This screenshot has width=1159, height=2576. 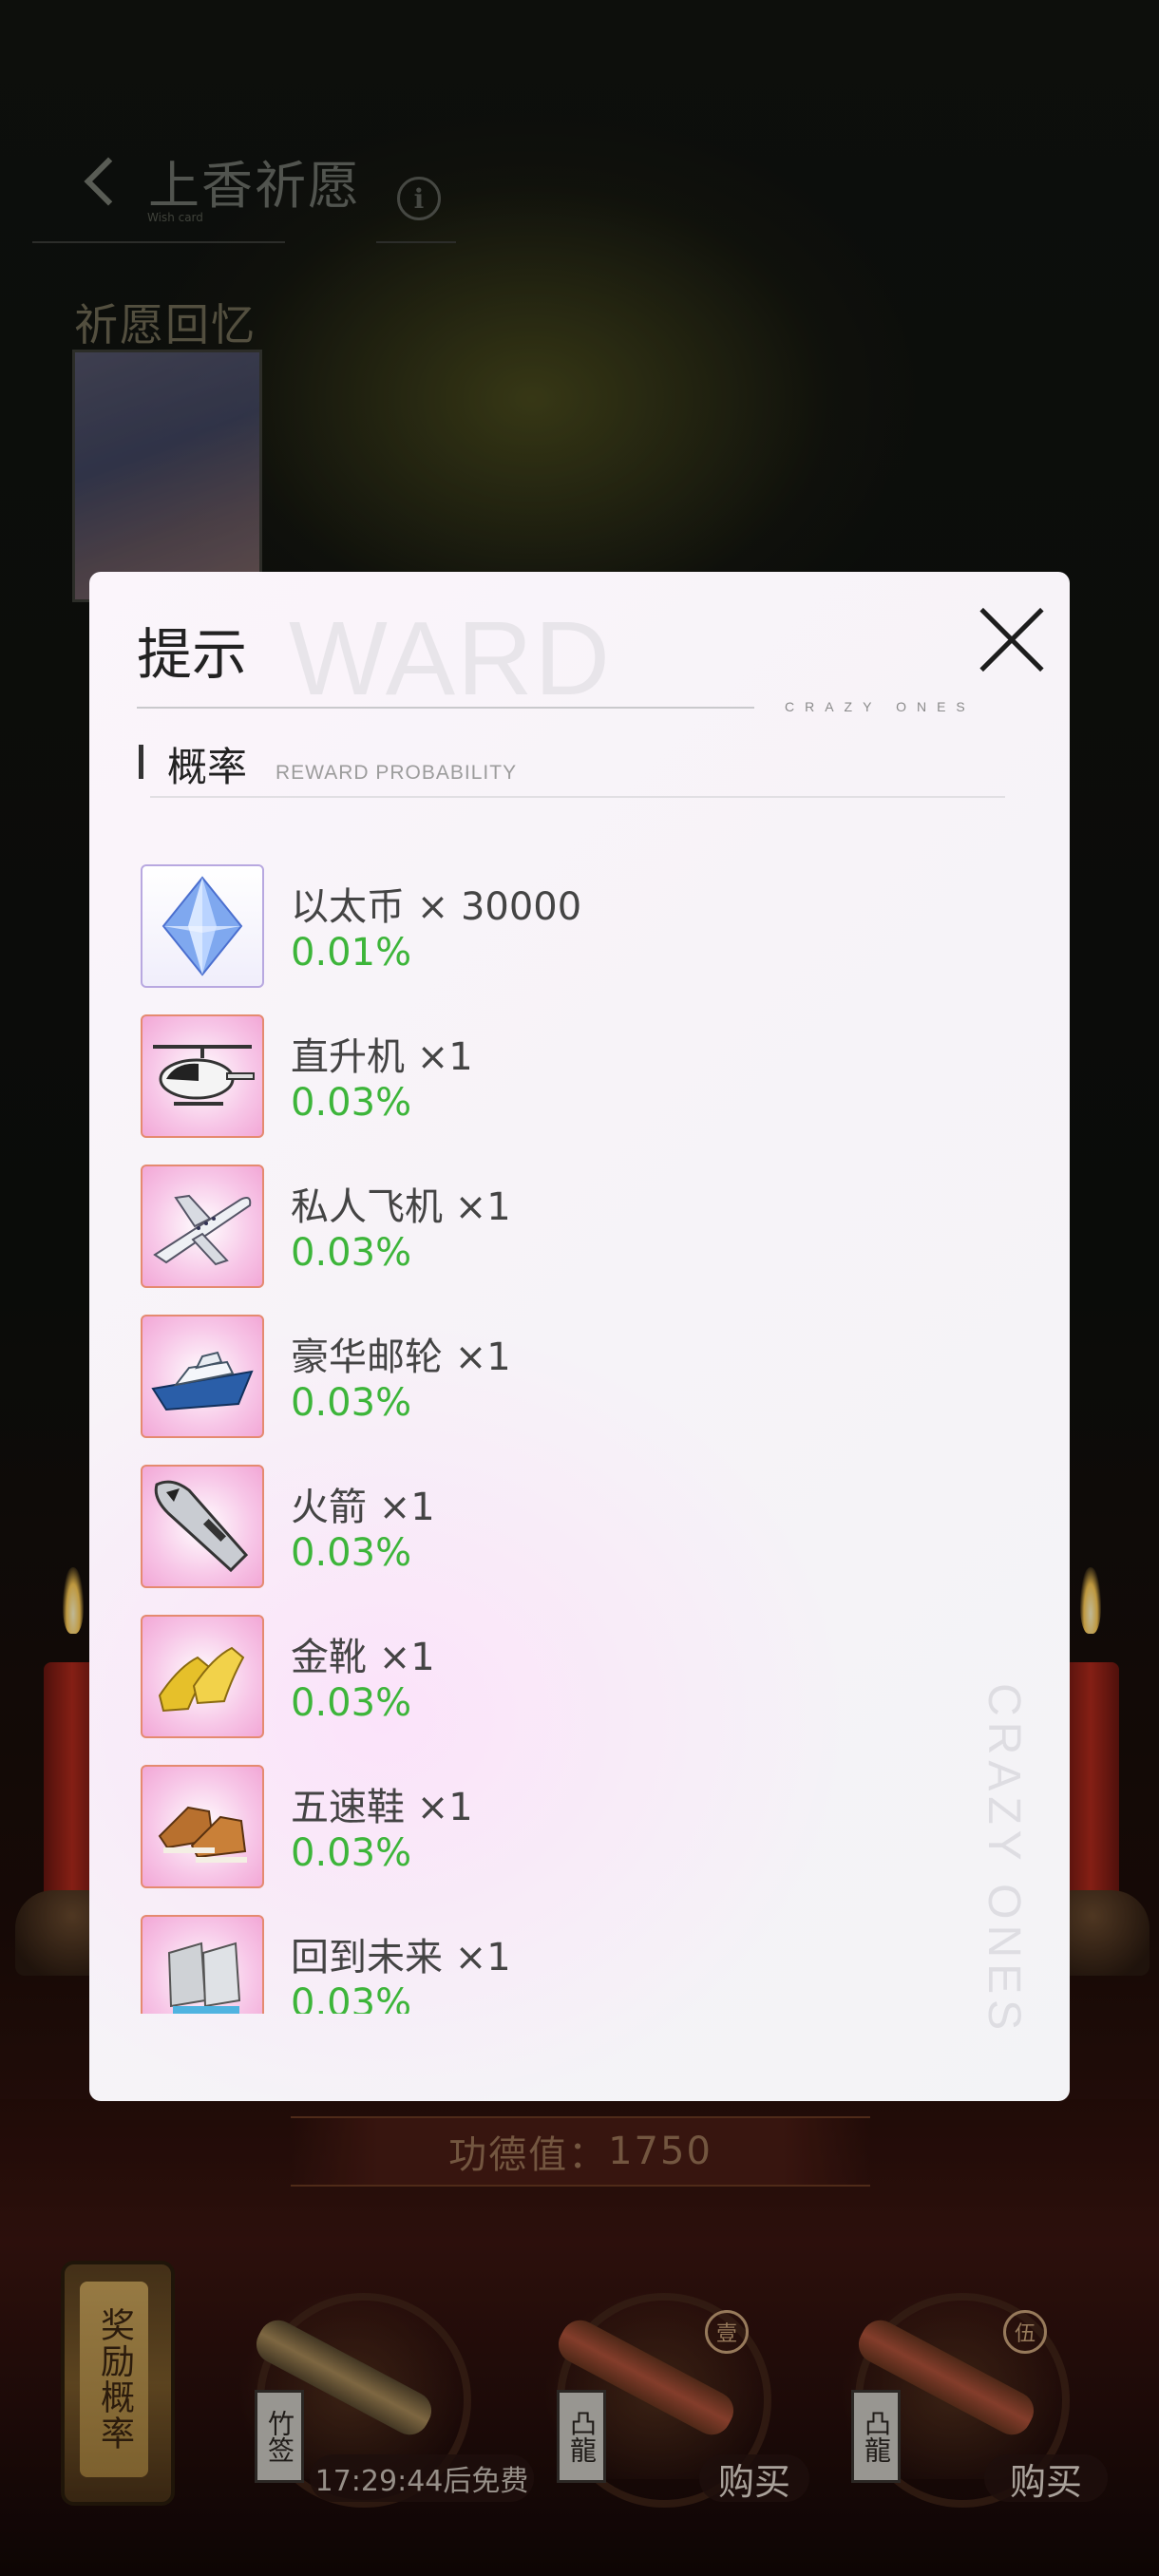 I want to click on golden-boots-icon, so click(x=202, y=1676).